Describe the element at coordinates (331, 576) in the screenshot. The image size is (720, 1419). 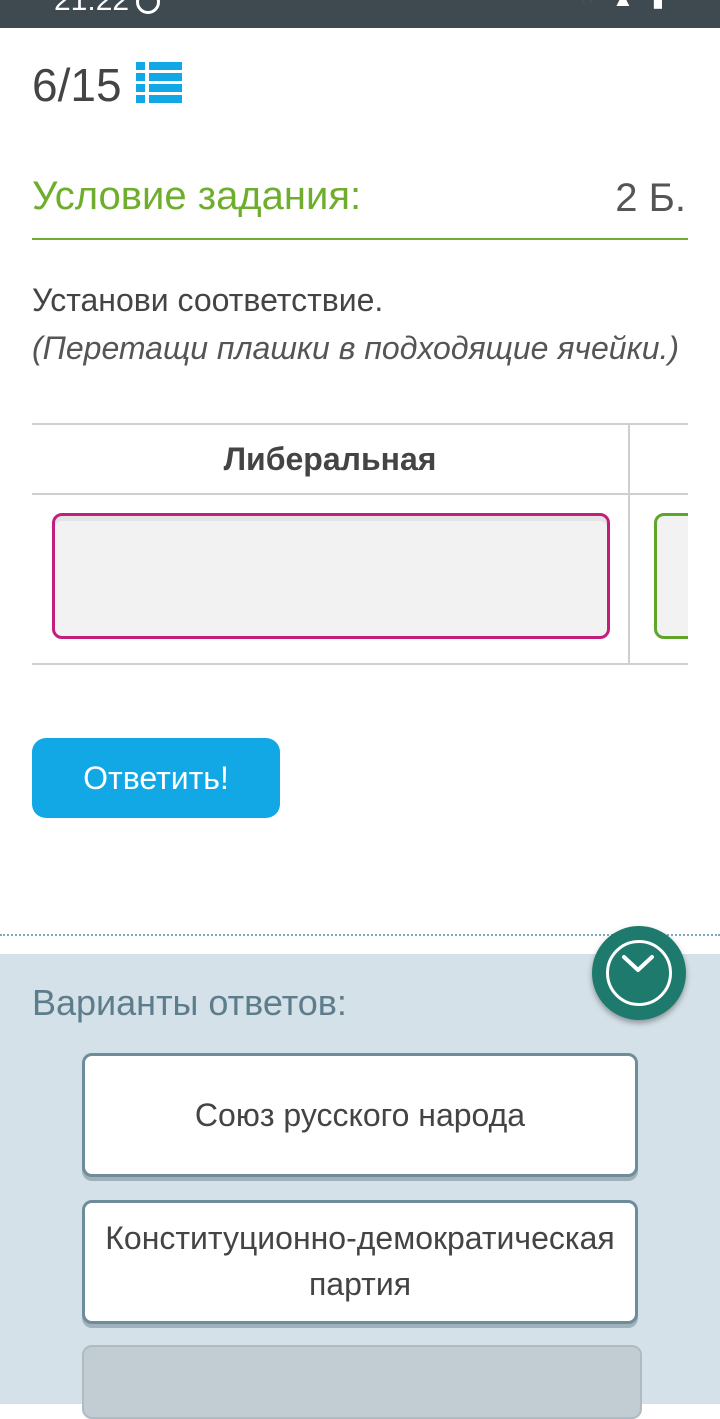
I see `drop-cell-liberal` at that location.